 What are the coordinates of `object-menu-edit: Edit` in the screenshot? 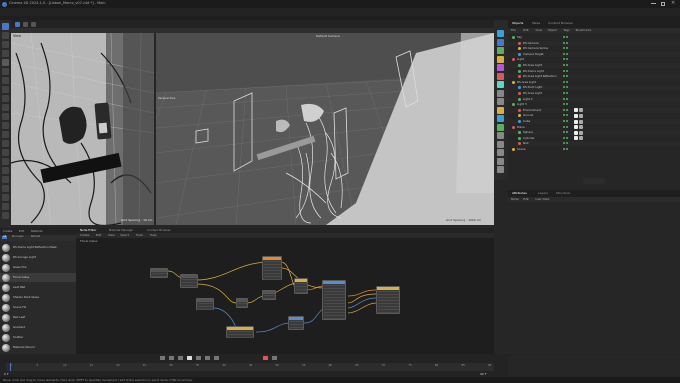 It's located at (525, 30).